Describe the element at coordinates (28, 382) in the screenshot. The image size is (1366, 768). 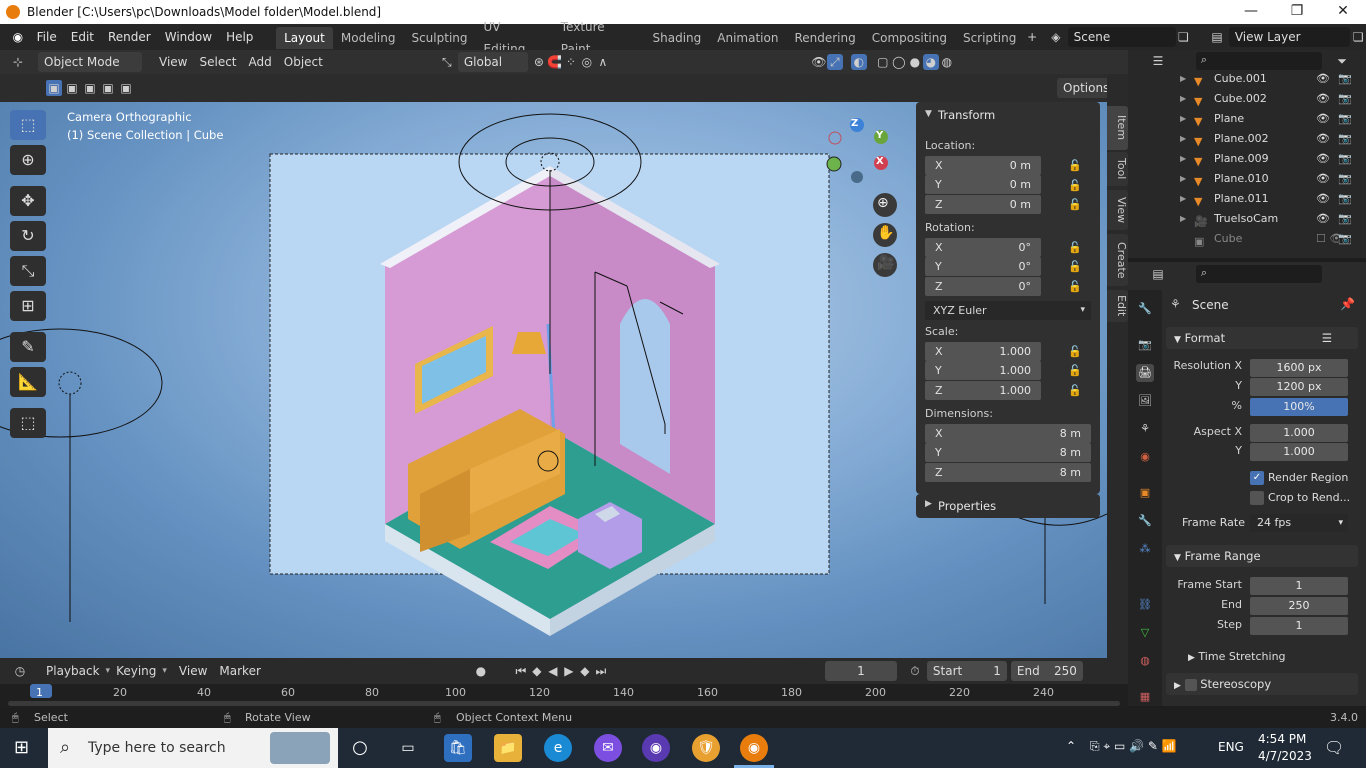
I see `measure-tool-icon: 📐` at that location.